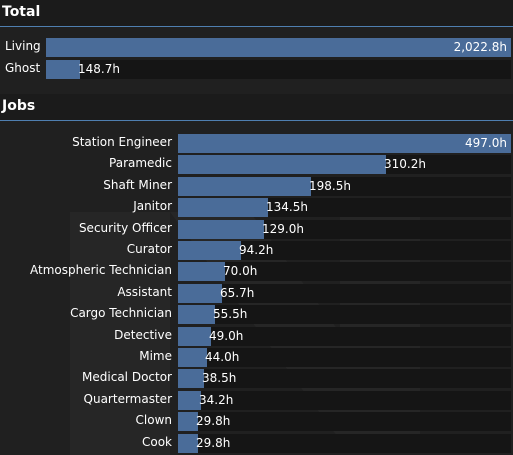 The image size is (513, 455). What do you see at coordinates (278, 69) in the screenshot?
I see `total-bar-track: 148.7h` at bounding box center [278, 69].